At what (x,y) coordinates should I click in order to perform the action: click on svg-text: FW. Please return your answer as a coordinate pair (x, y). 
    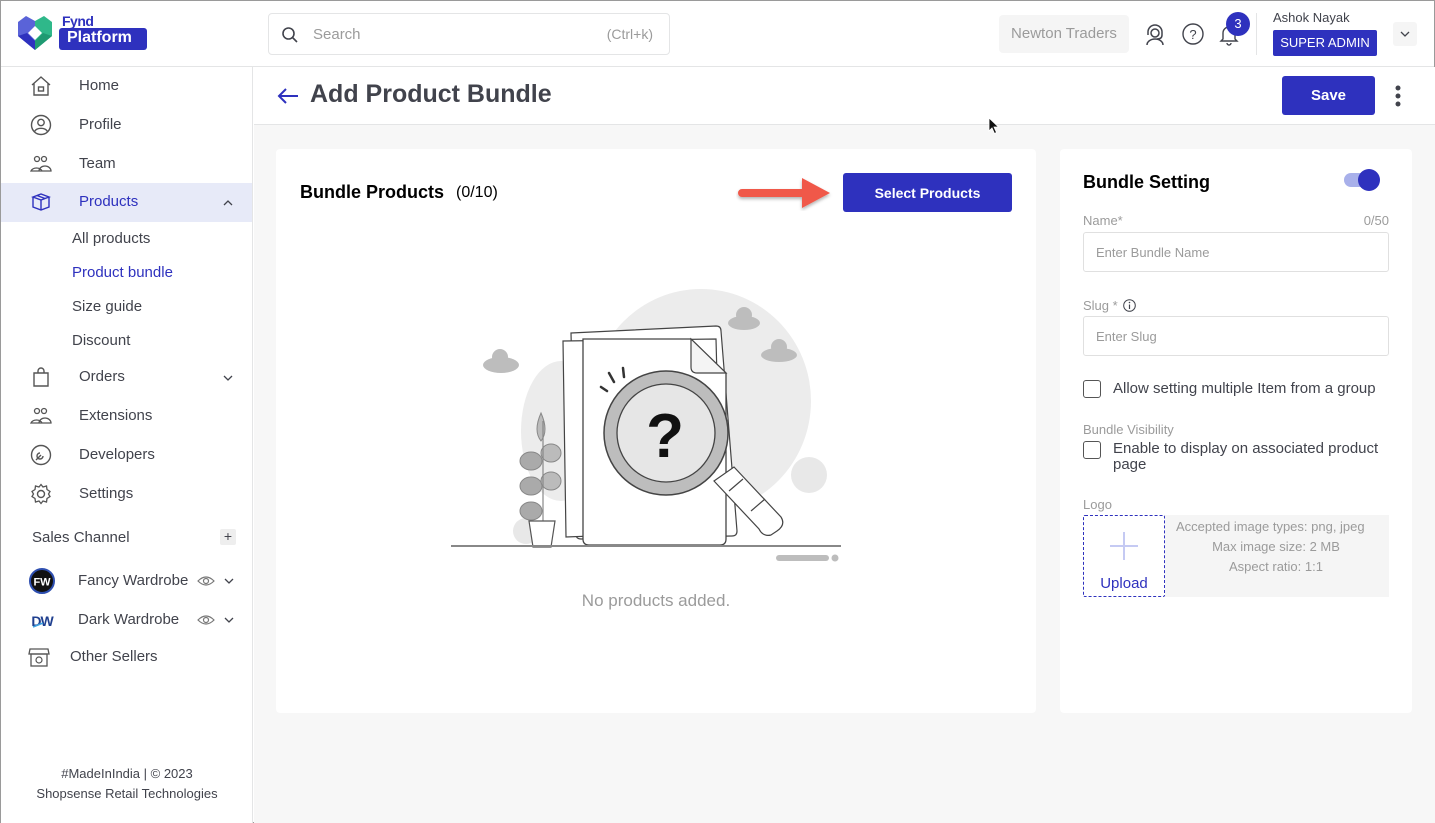
    Looking at the image, I should click on (42, 583).